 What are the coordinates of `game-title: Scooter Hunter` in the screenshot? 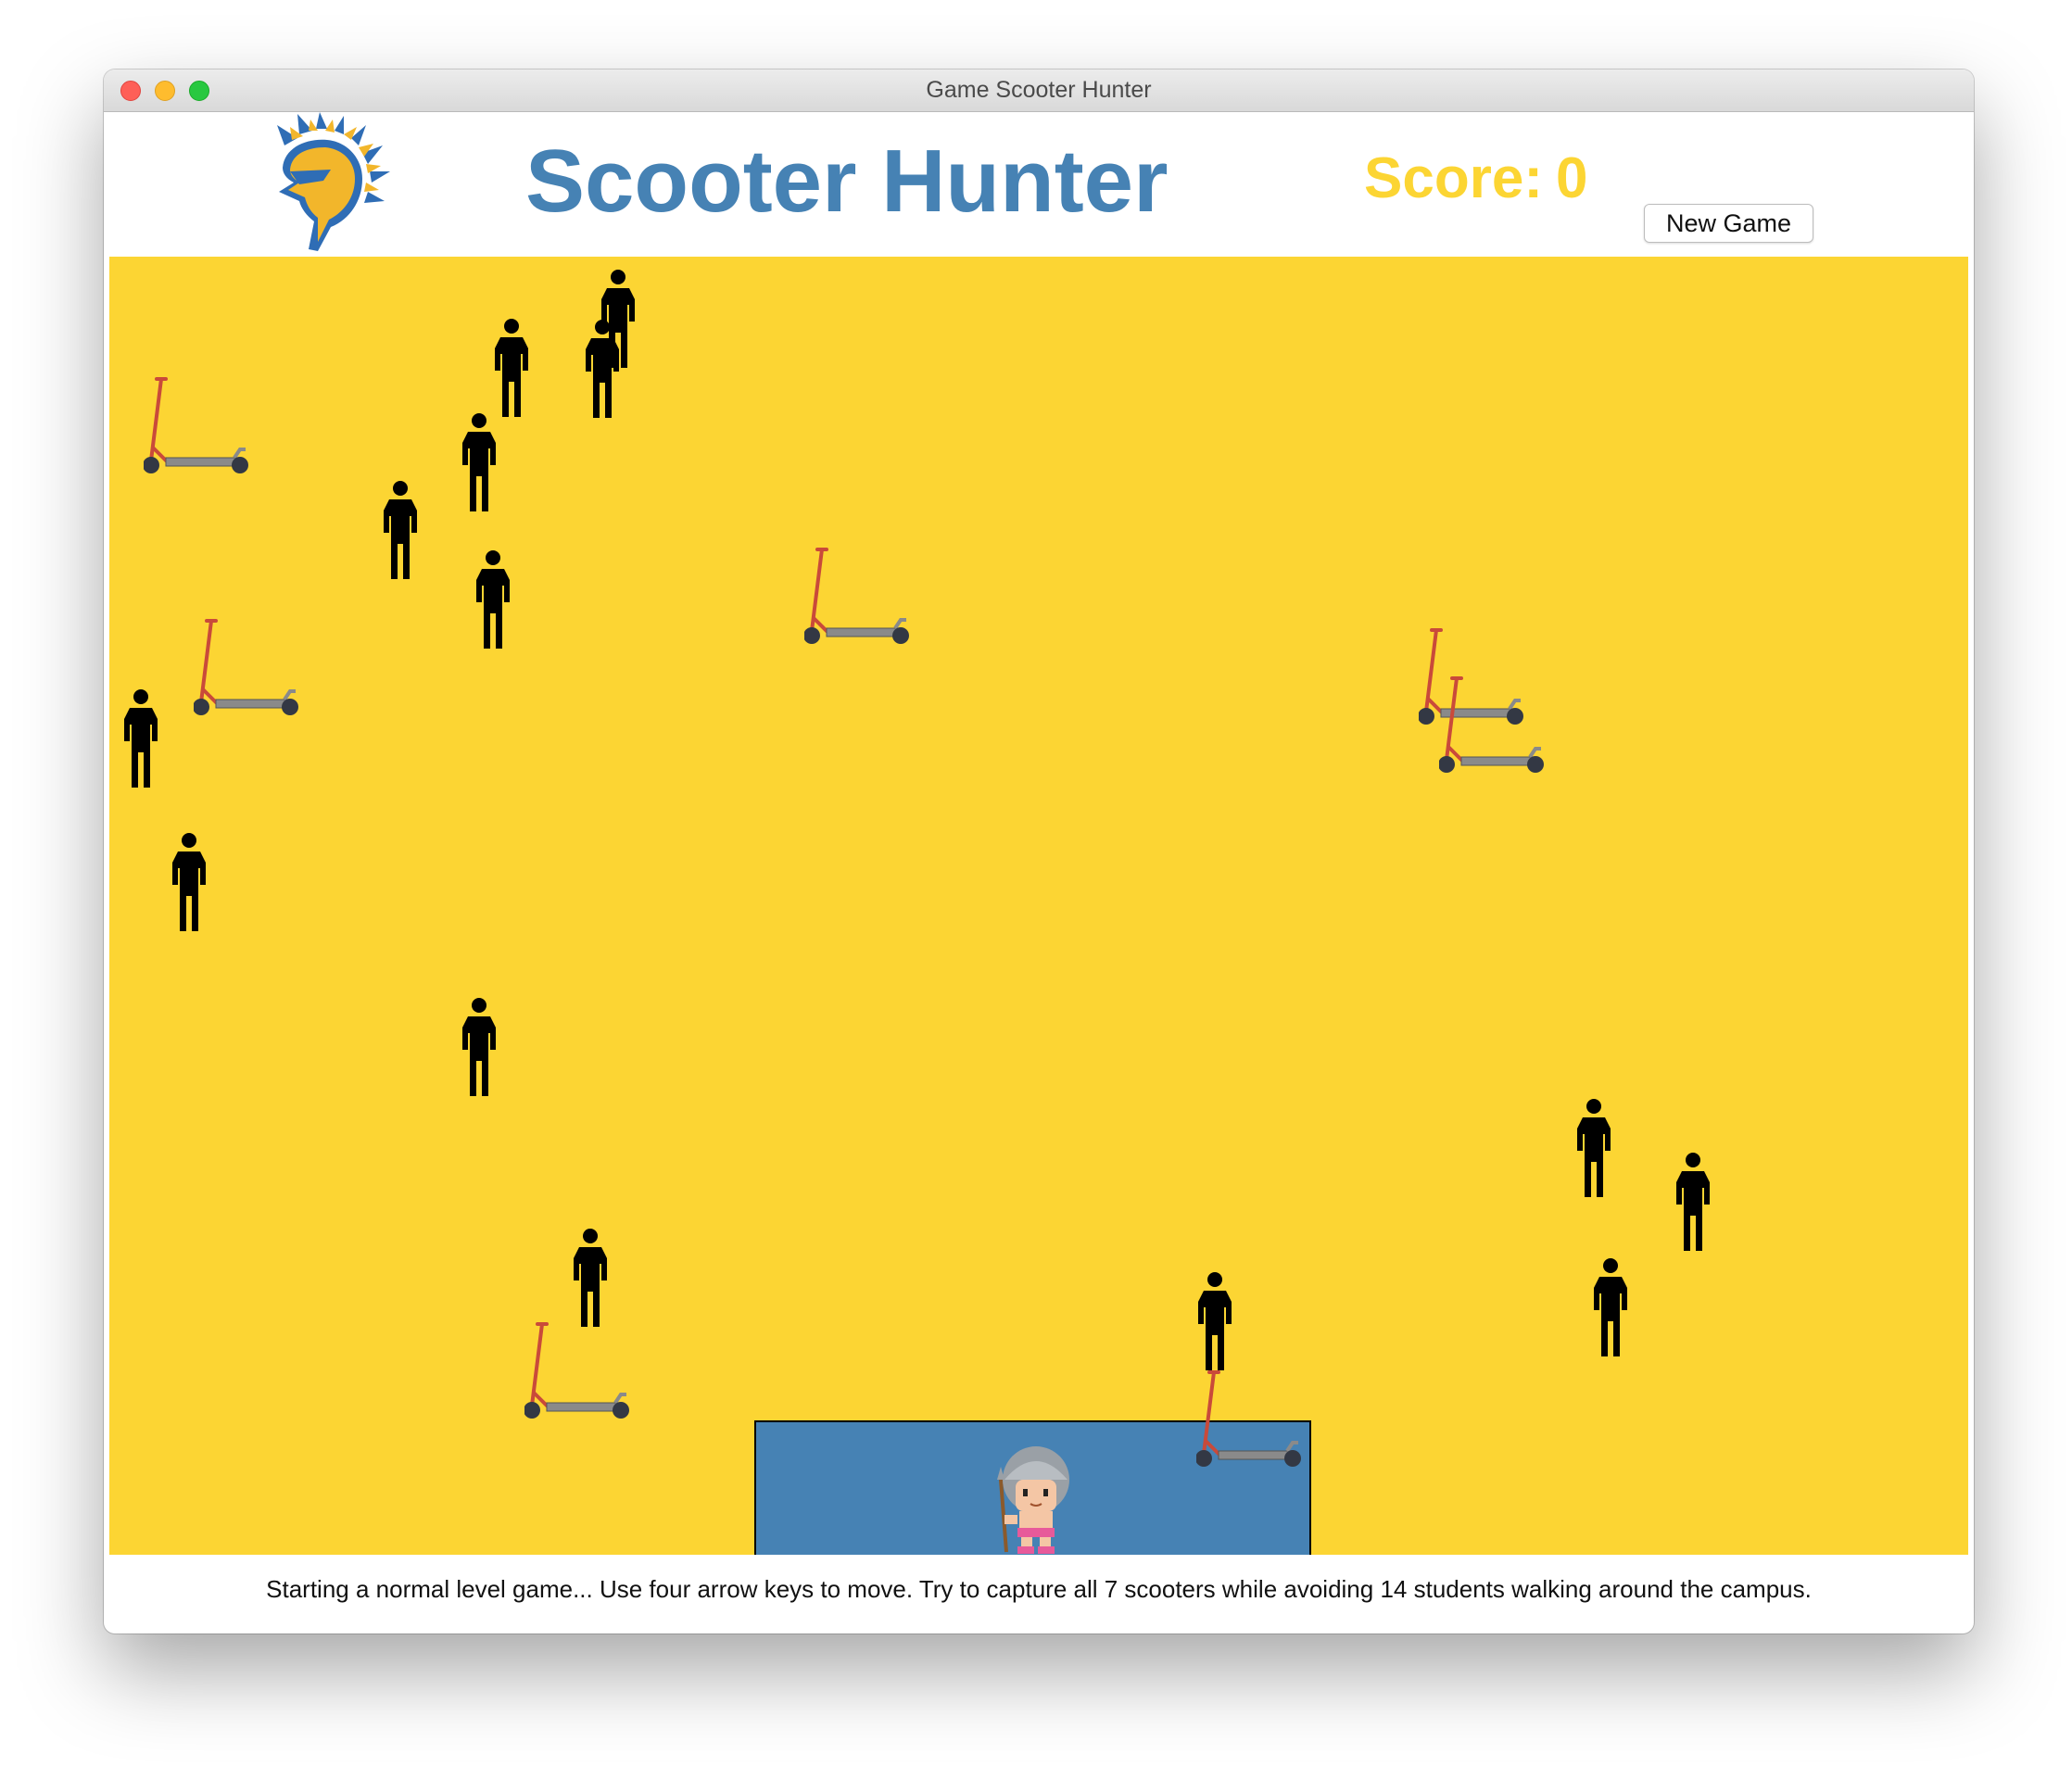 It's located at (847, 181).